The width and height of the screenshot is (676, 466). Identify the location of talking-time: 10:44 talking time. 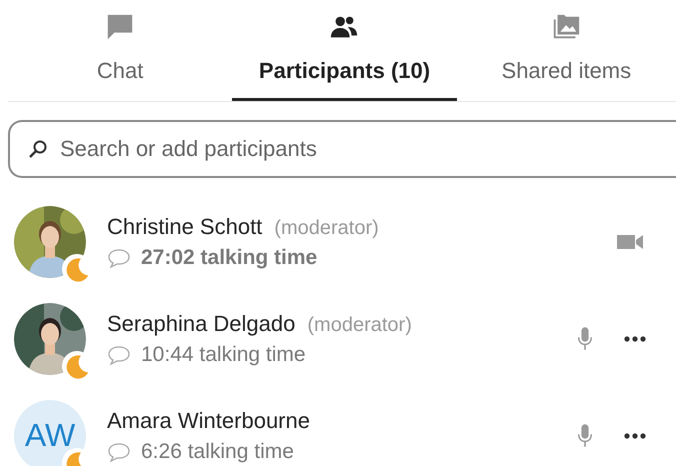
(223, 354).